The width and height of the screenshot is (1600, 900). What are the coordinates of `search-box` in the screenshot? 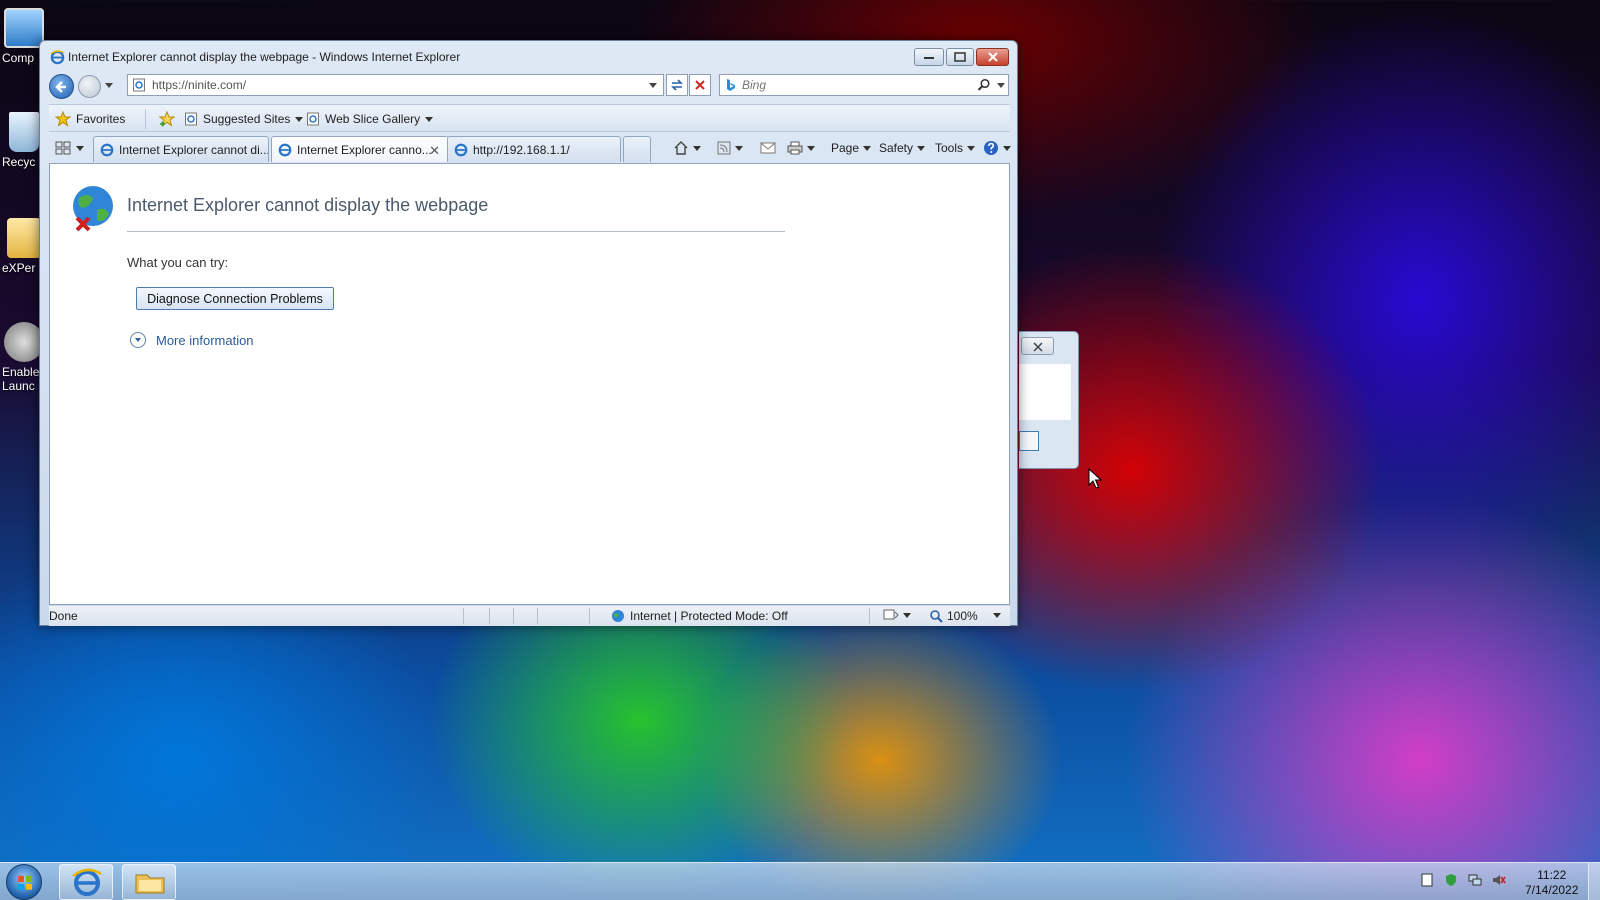 It's located at (864, 85).